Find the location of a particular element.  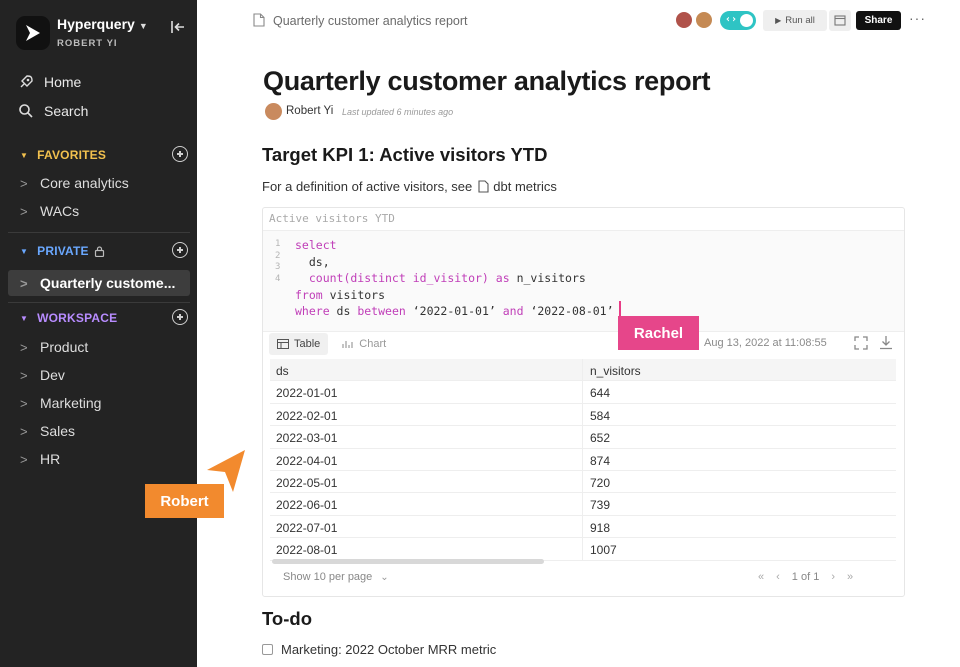

chart-icon is located at coordinates (347, 344).